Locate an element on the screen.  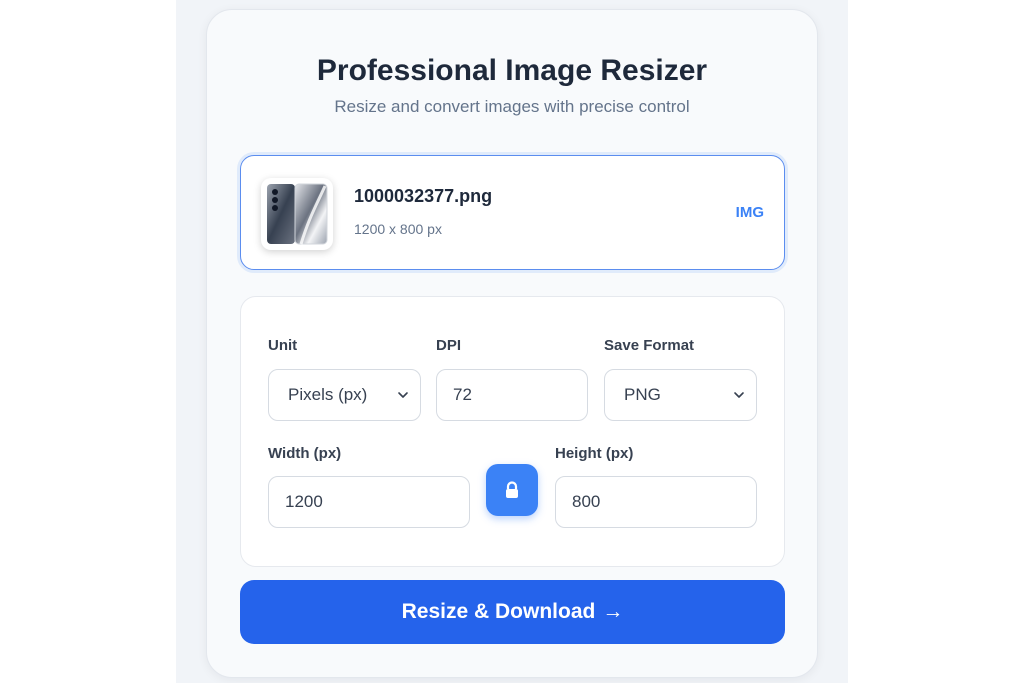
height-label: Height (px) is located at coordinates (594, 453).